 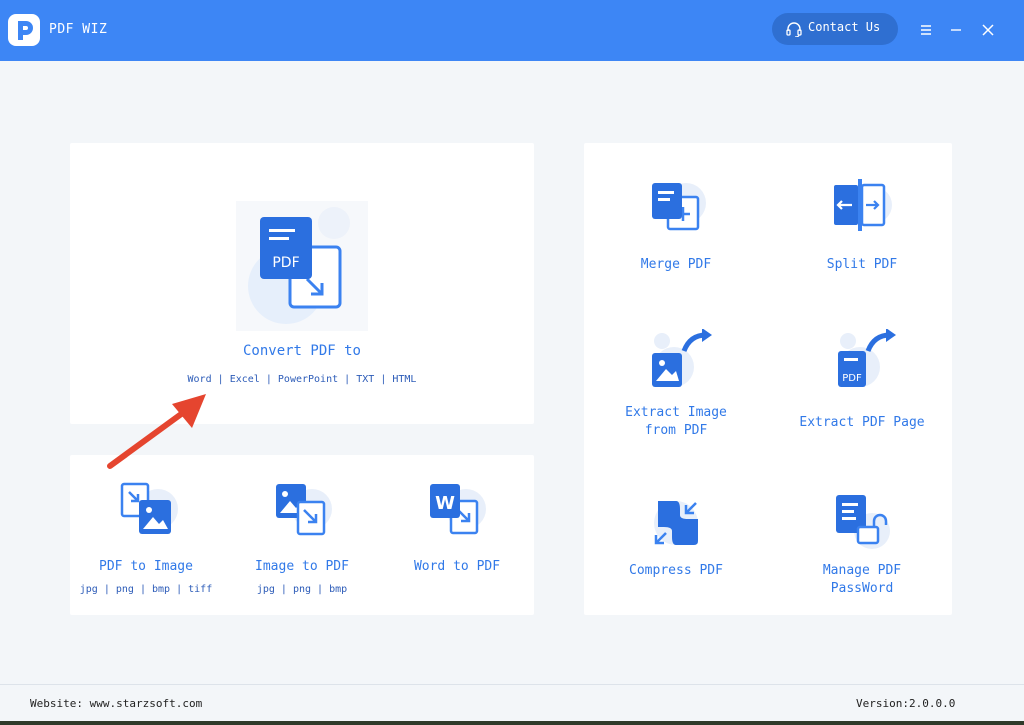 I want to click on pdf-to-image-formats: jpg | png | bmp | tiff, so click(x=146, y=589).